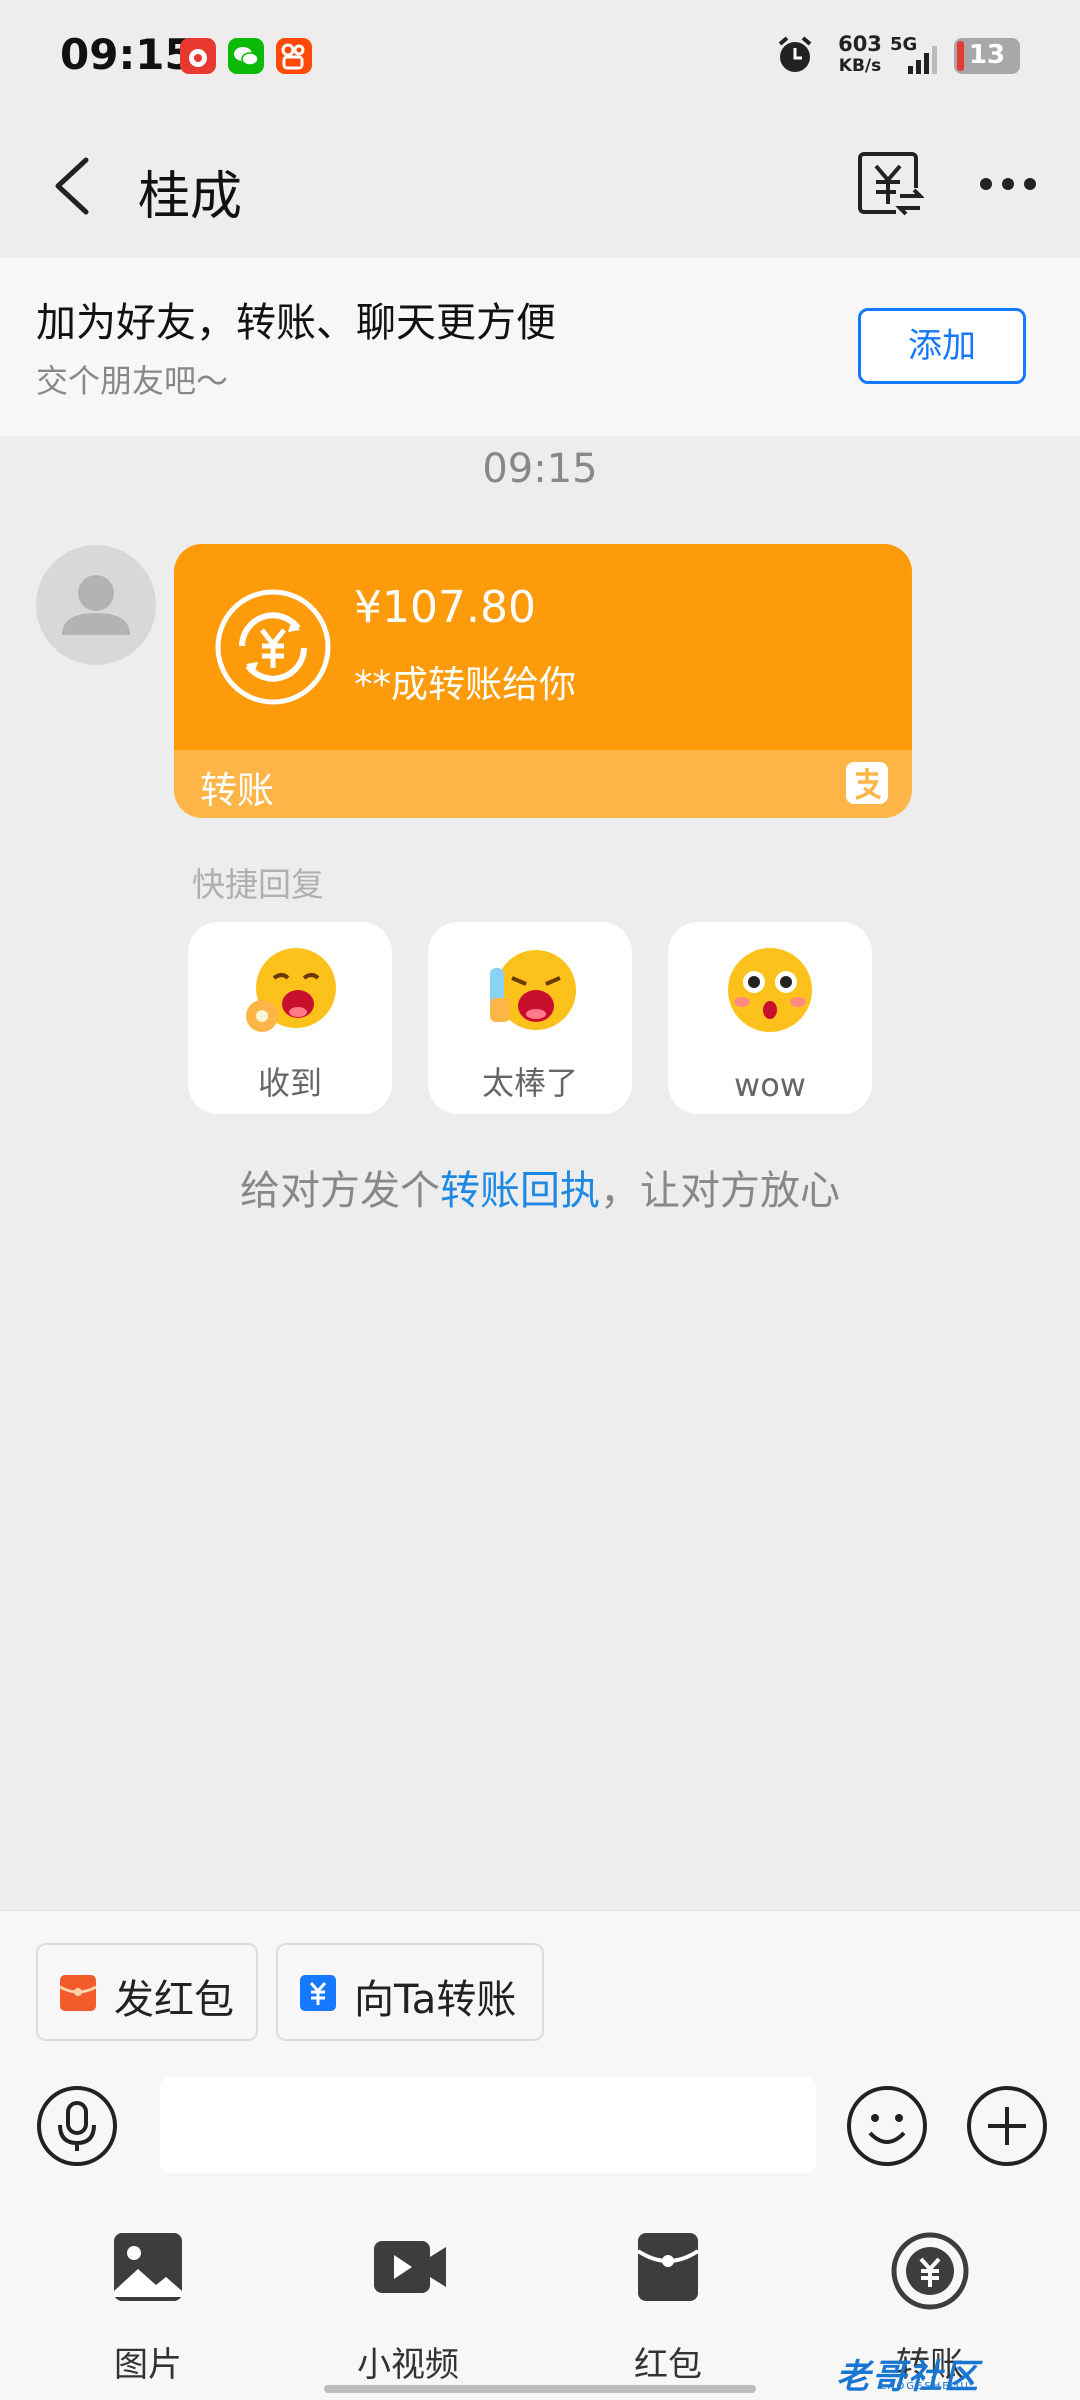 Image resolution: width=1080 pixels, height=2400 pixels. What do you see at coordinates (890, 184) in the screenshot?
I see `yuan-exchange-icon` at bounding box center [890, 184].